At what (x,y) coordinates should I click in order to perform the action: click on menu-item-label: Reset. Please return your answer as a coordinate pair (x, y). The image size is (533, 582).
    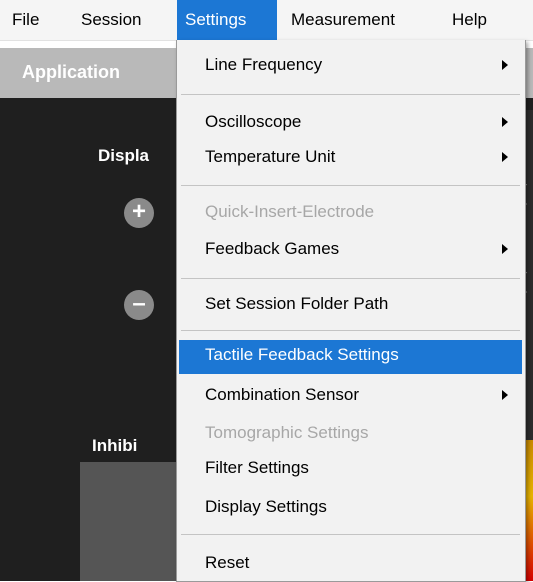
    Looking at the image, I should click on (227, 562).